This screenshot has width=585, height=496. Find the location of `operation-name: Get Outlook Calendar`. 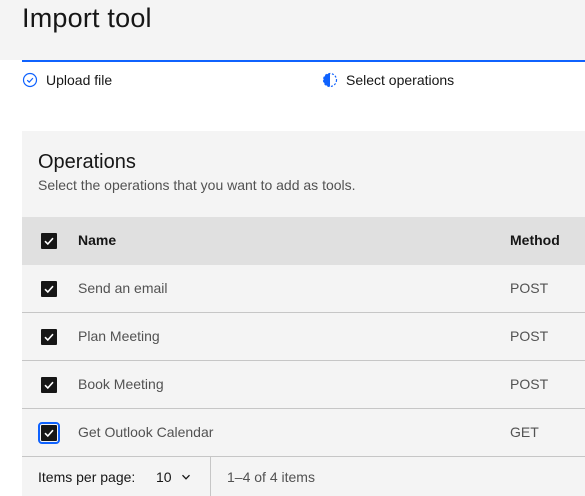

operation-name: Get Outlook Calendar is located at coordinates (146, 432).